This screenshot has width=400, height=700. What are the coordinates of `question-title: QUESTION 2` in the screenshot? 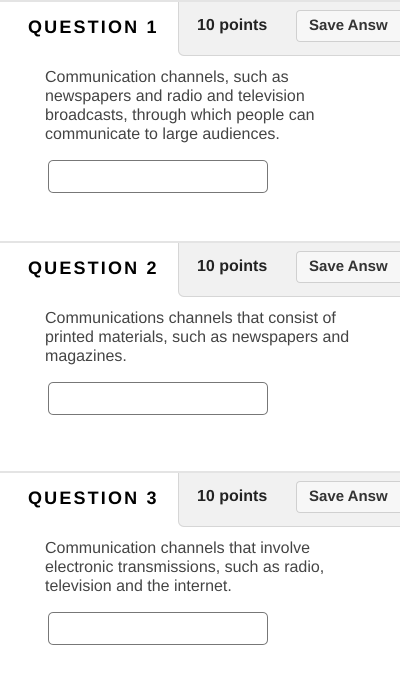 It's located at (93, 268).